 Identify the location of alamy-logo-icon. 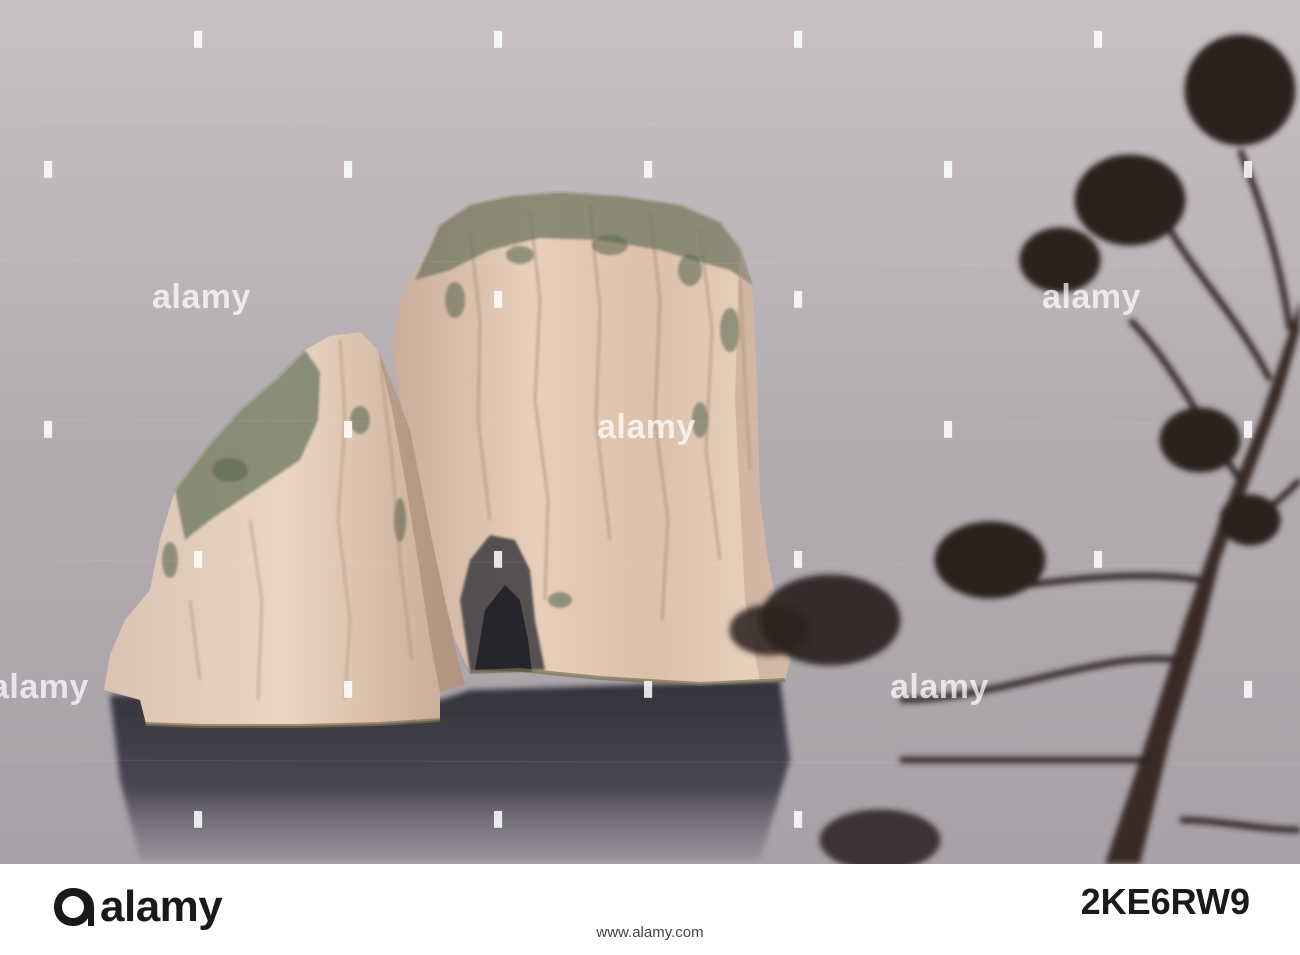
(74, 907).